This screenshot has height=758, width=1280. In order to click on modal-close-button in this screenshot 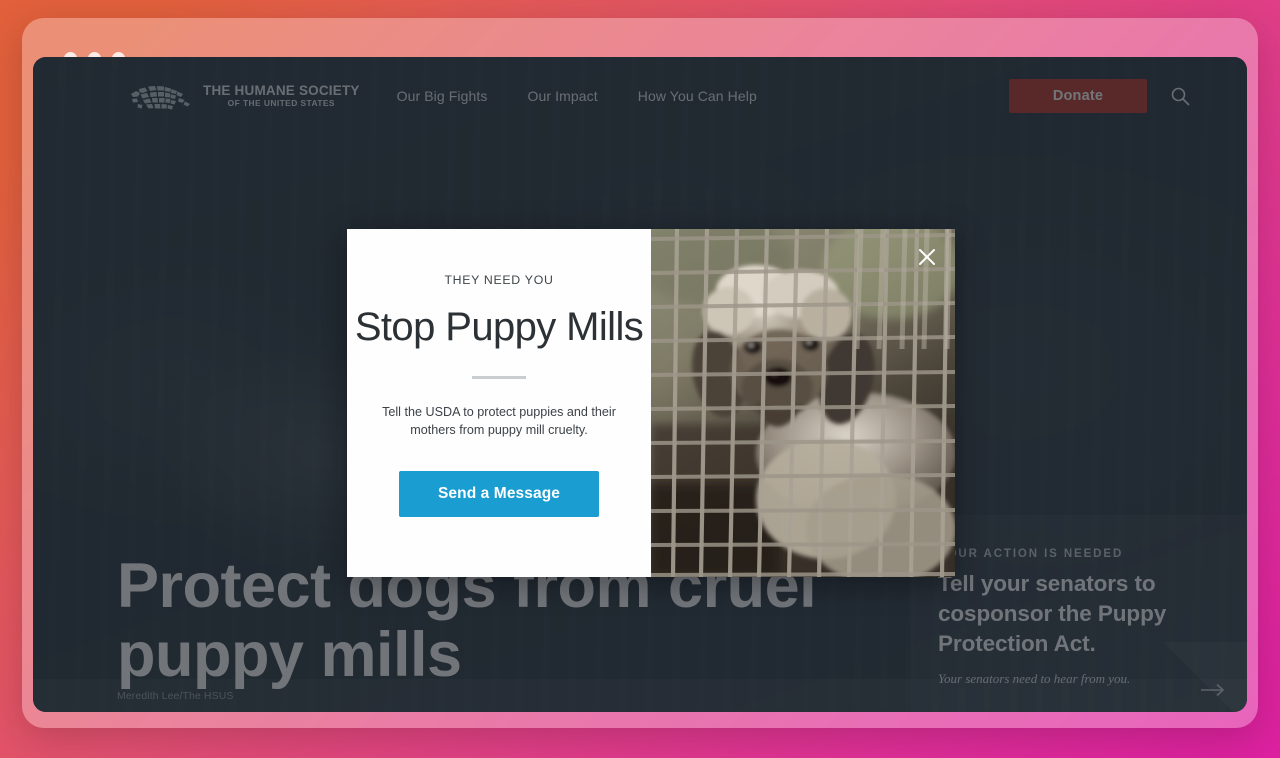, I will do `click(927, 257)`.